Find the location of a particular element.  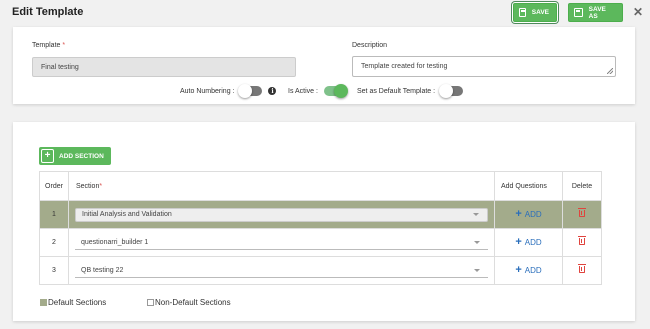

table-header-row: Order Section* Add Questions Delete is located at coordinates (320, 186).